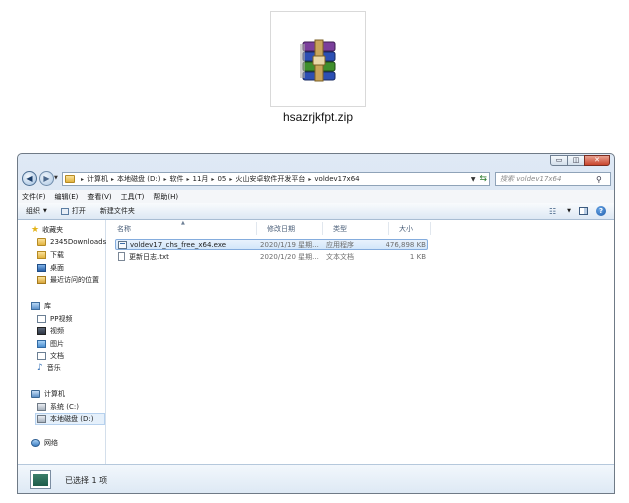 The height and width of the screenshot is (503, 629). Describe the element at coordinates (318, 117) in the screenshot. I see `zip-file-name: hsazrjkfpt.zip` at that location.